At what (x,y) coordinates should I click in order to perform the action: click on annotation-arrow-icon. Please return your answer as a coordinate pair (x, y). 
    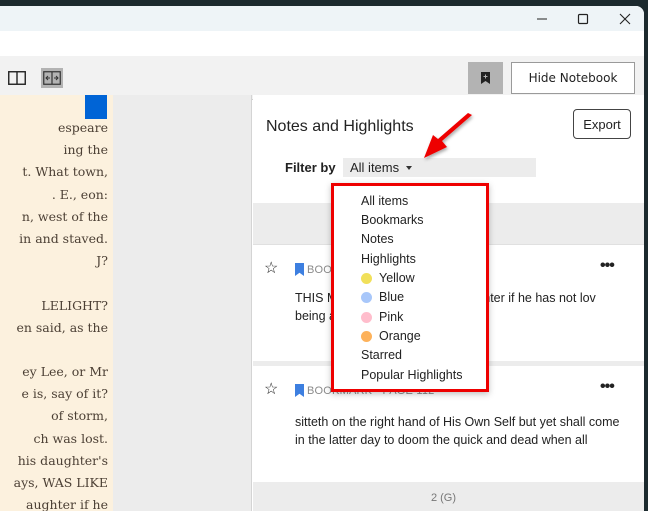
    Looking at the image, I should click on (448, 135).